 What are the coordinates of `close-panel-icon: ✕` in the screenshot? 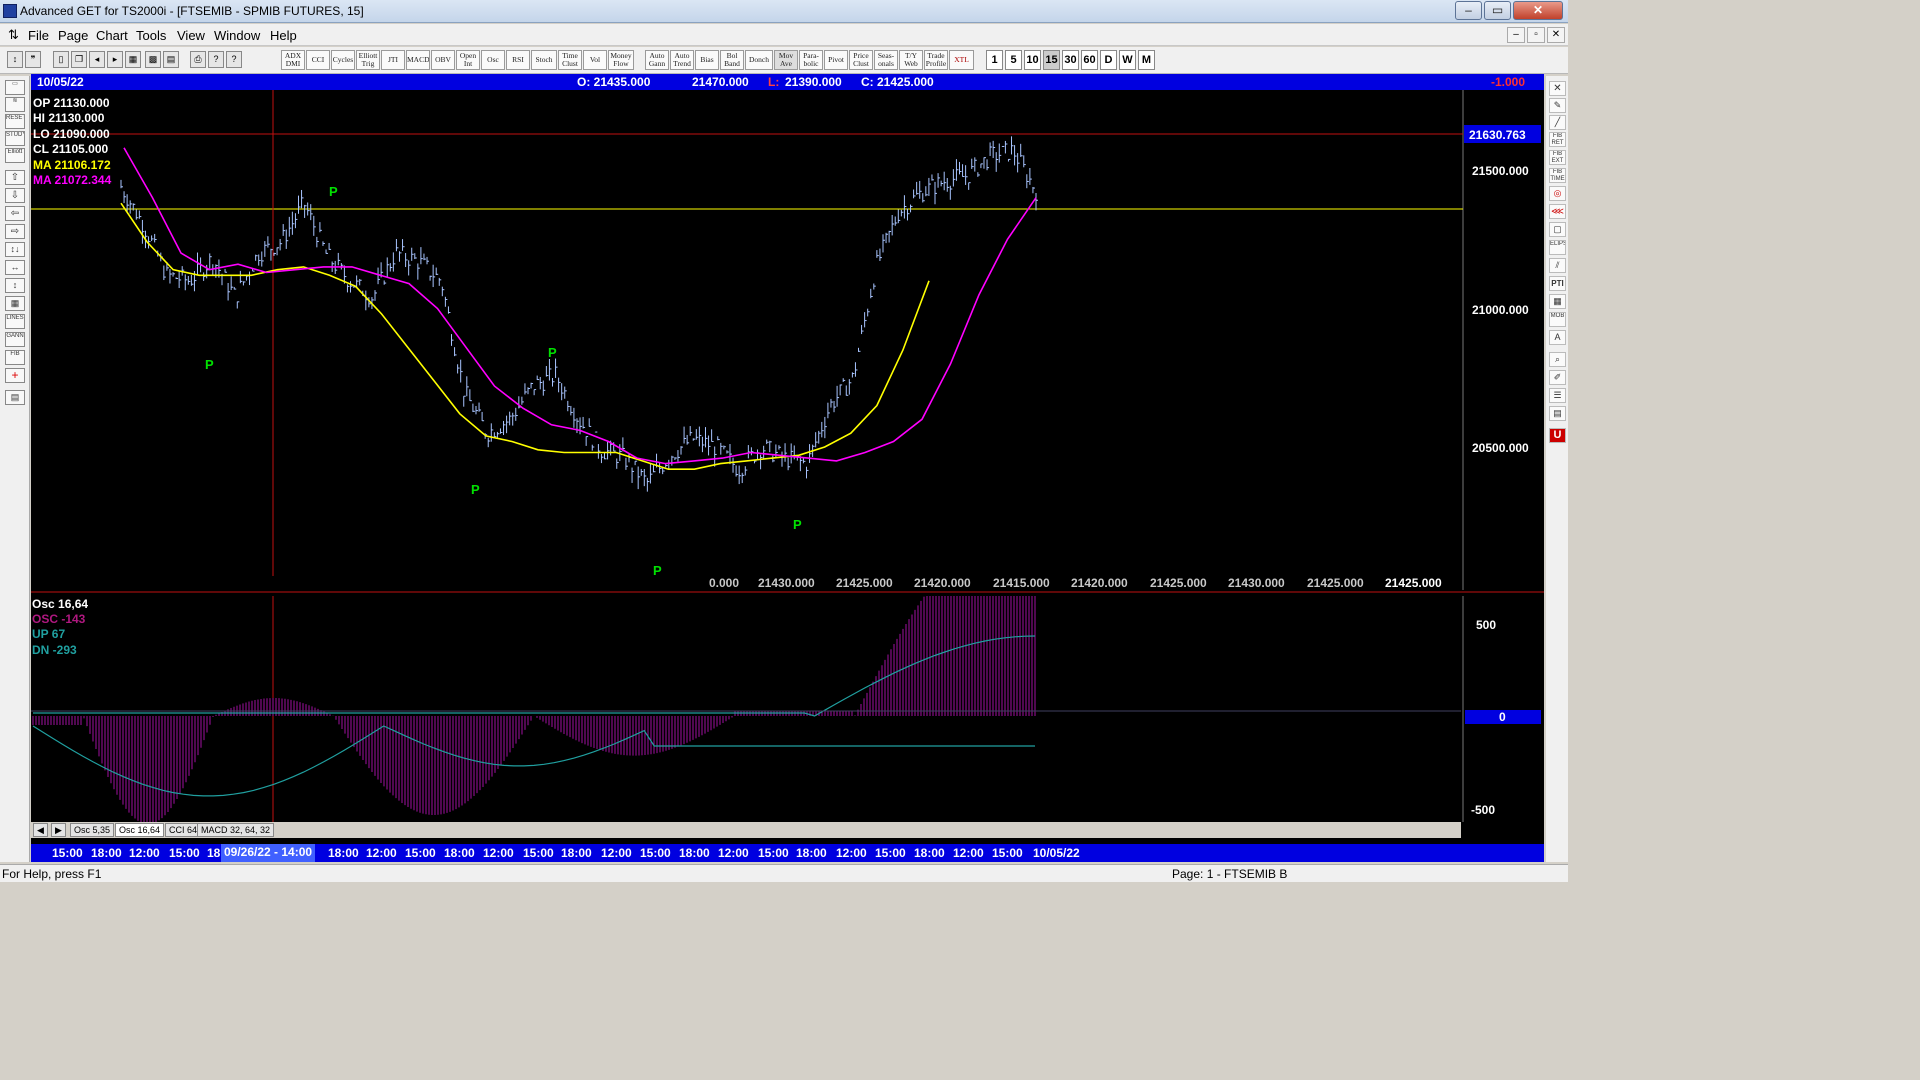 It's located at (1557, 88).